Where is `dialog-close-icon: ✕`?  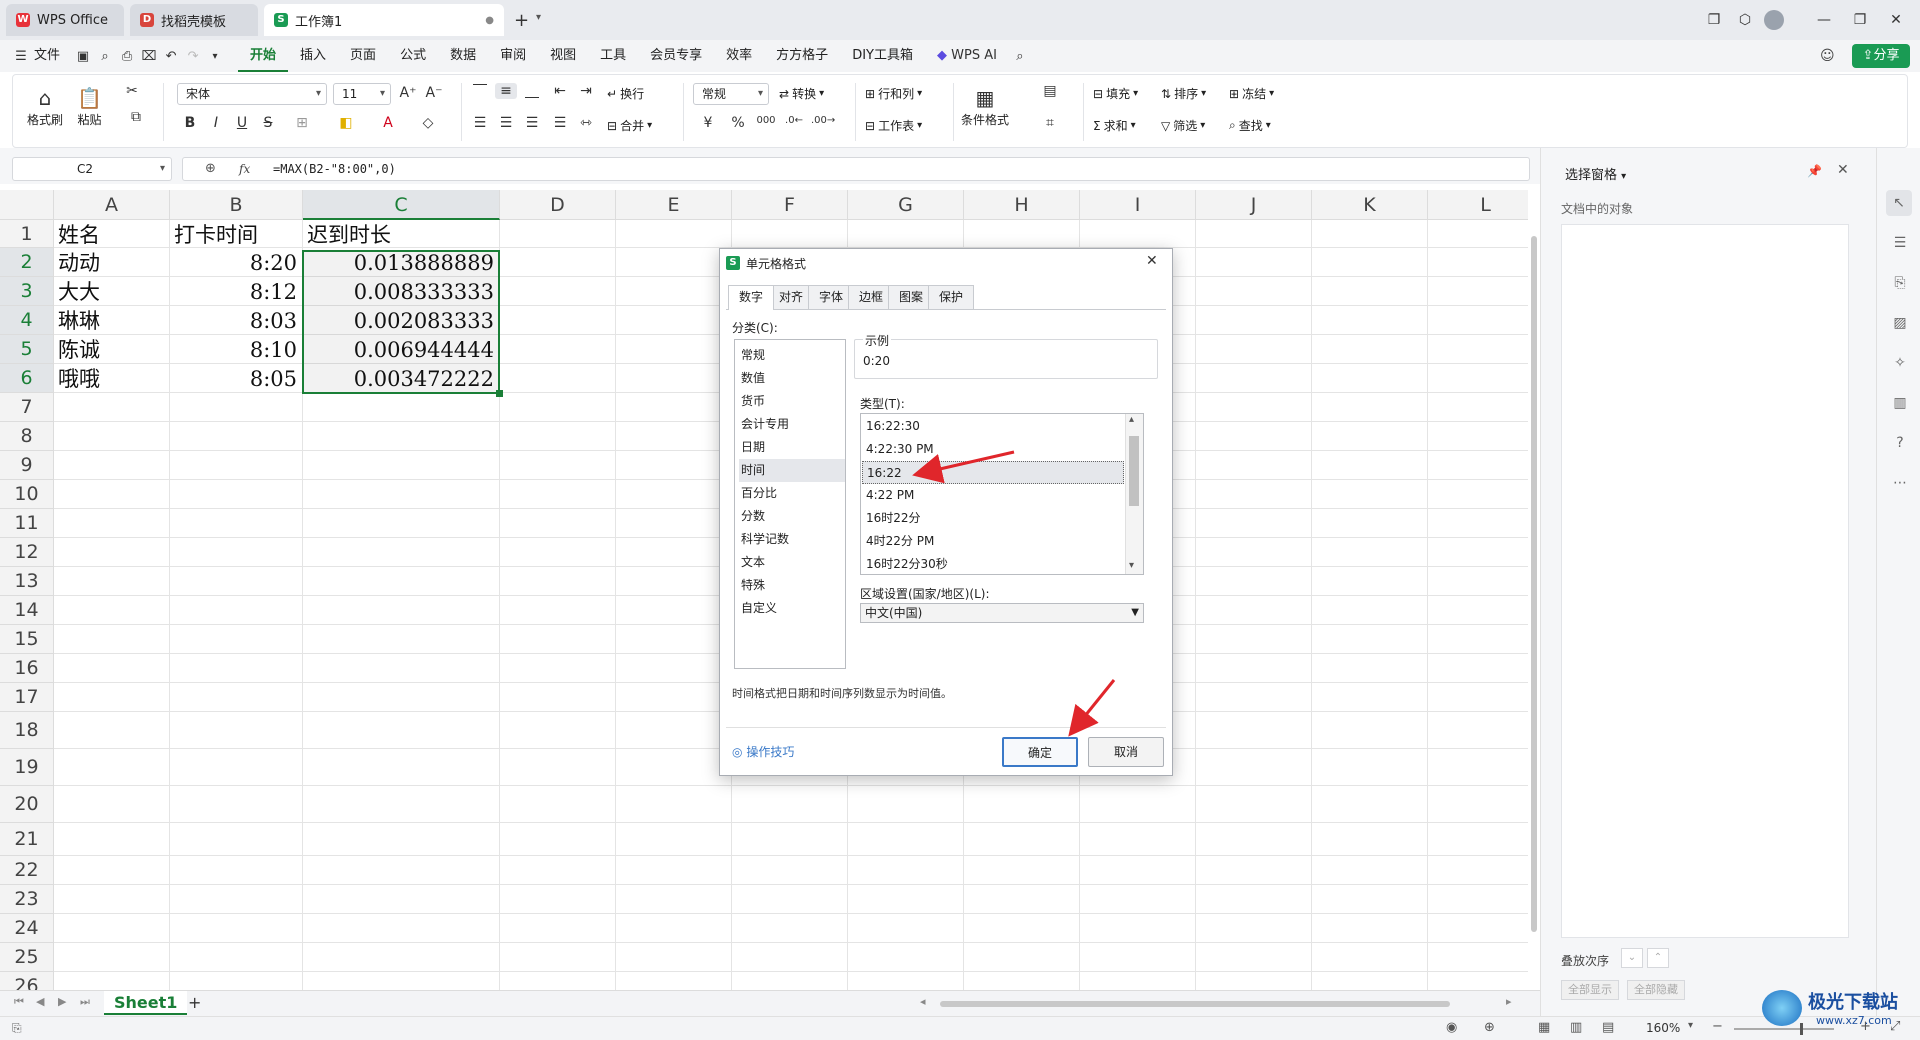 dialog-close-icon: ✕ is located at coordinates (1152, 261).